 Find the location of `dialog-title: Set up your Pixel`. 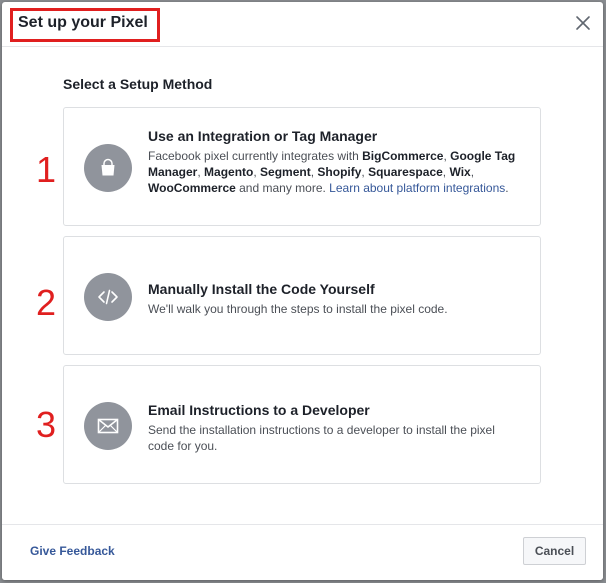

dialog-title: Set up your Pixel is located at coordinates (83, 22).